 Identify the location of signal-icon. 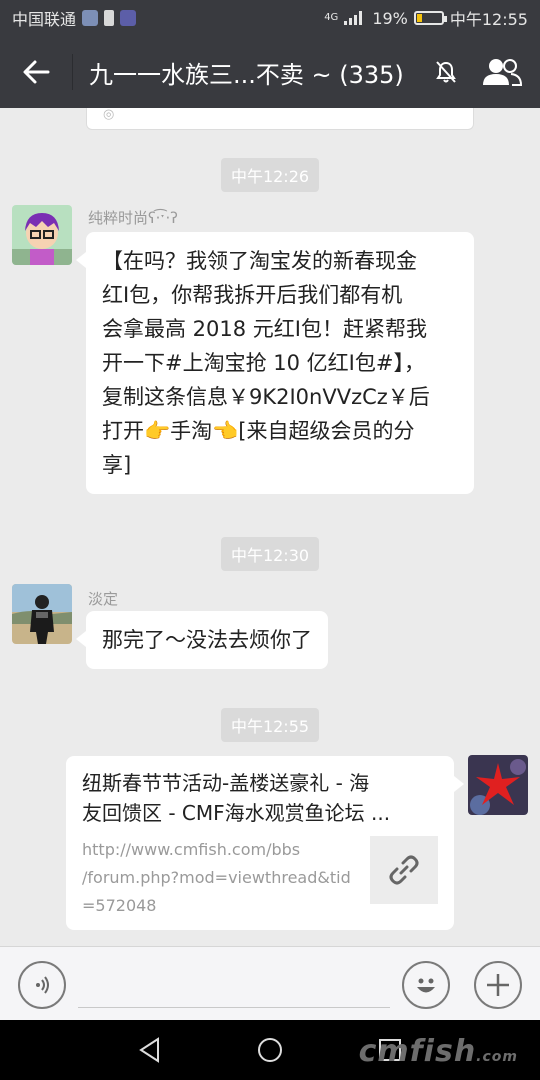
(355, 18).